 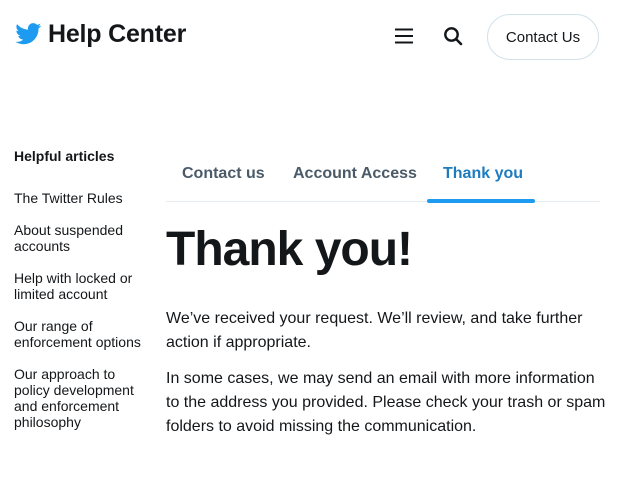 What do you see at coordinates (64, 156) in the screenshot?
I see `sidebar-heading: Helpful articles` at bounding box center [64, 156].